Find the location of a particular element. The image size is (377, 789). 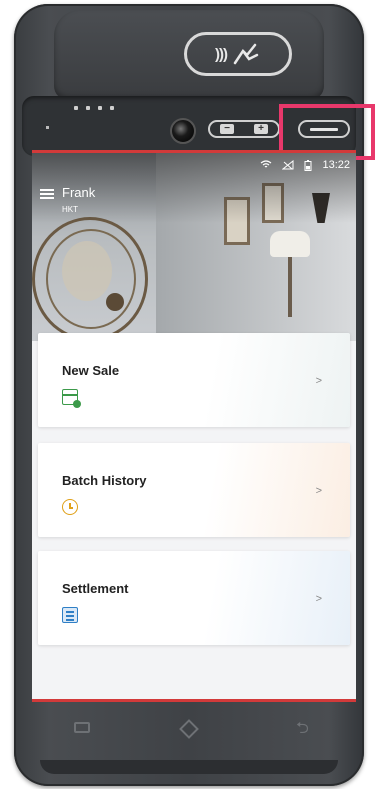

card-title: Batch History is located at coordinates (104, 480).